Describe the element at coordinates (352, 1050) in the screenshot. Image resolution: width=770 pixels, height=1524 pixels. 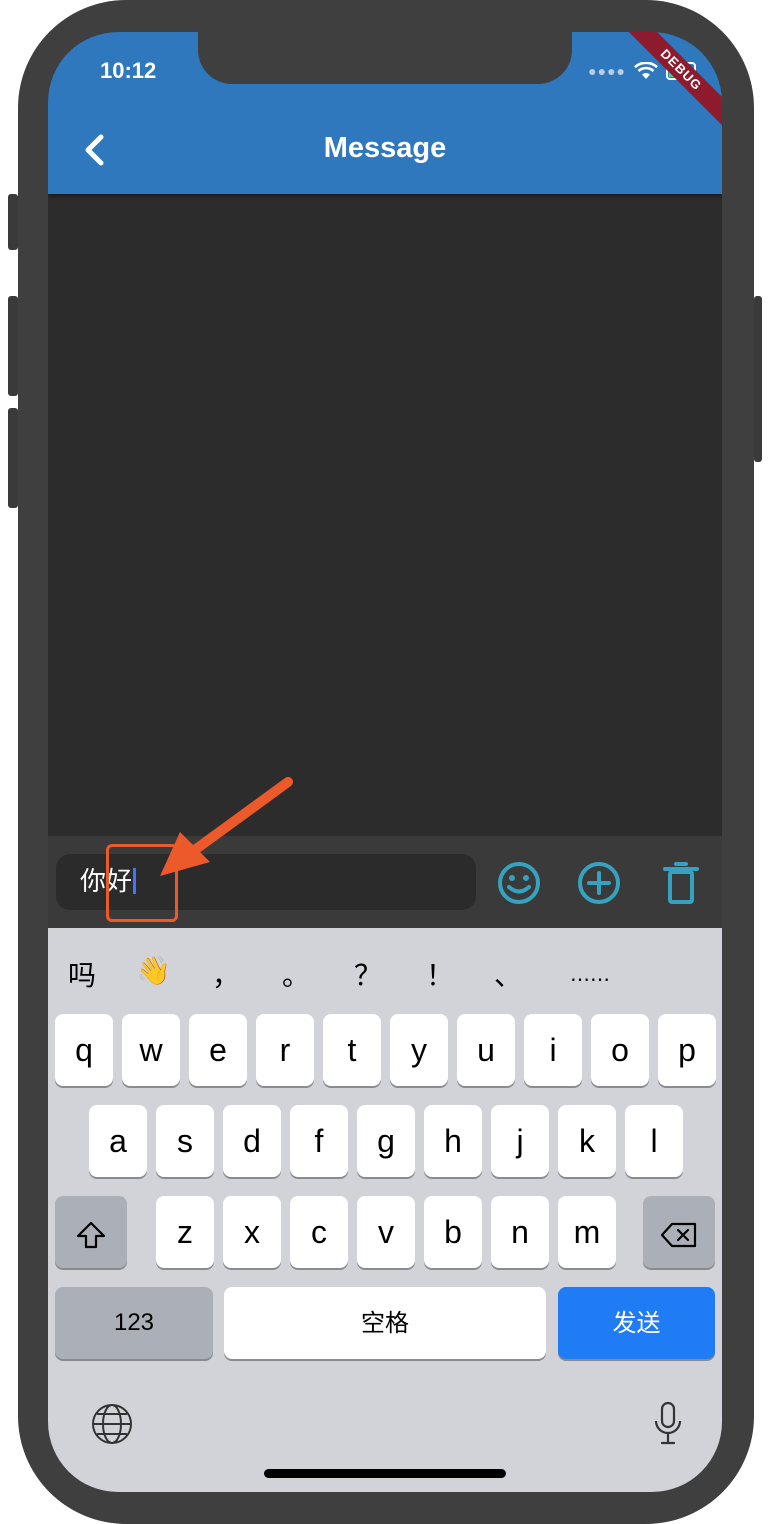
I see `key-t: t` at that location.